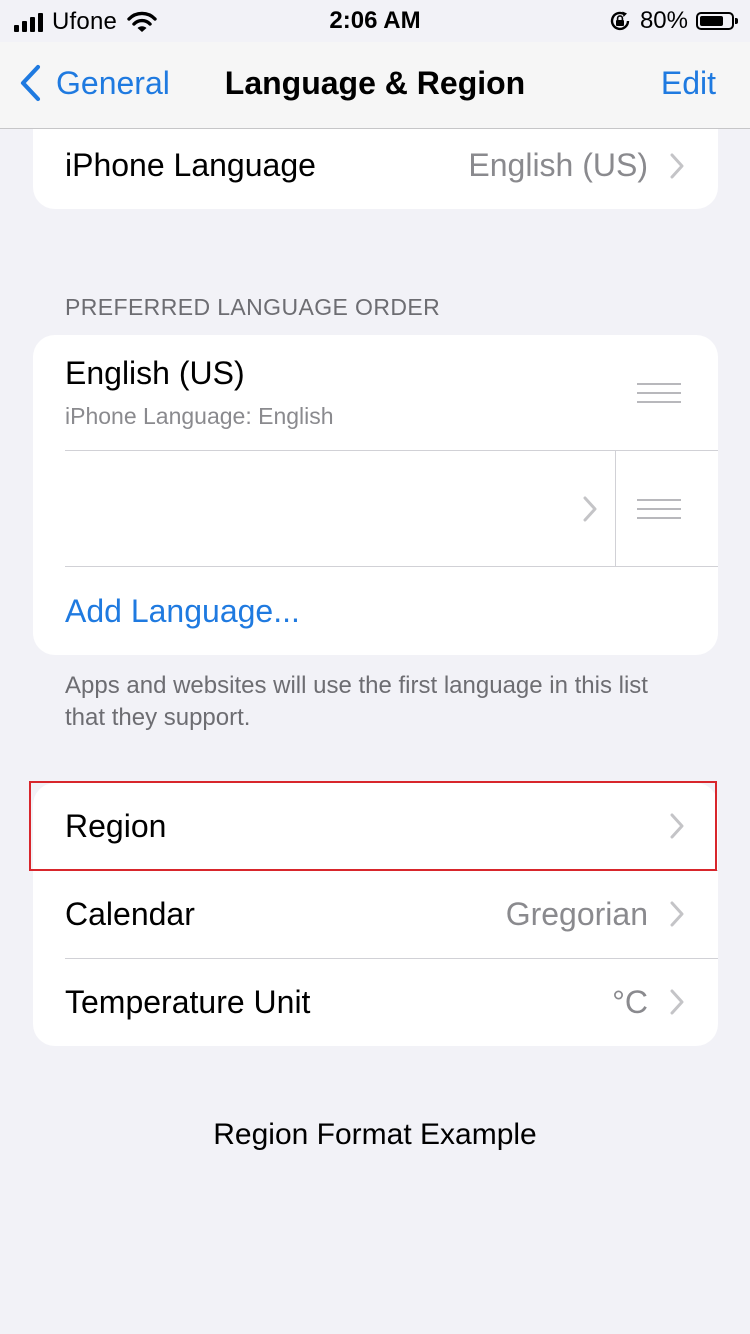 Image resolution: width=750 pixels, height=1334 pixels. I want to click on language-row-second, so click(375, 508).